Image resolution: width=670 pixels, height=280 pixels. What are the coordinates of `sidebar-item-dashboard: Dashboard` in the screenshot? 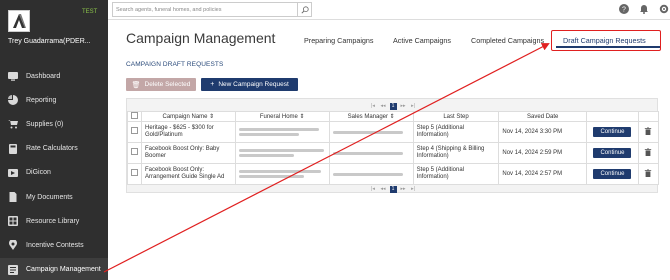 It's located at (54, 76).